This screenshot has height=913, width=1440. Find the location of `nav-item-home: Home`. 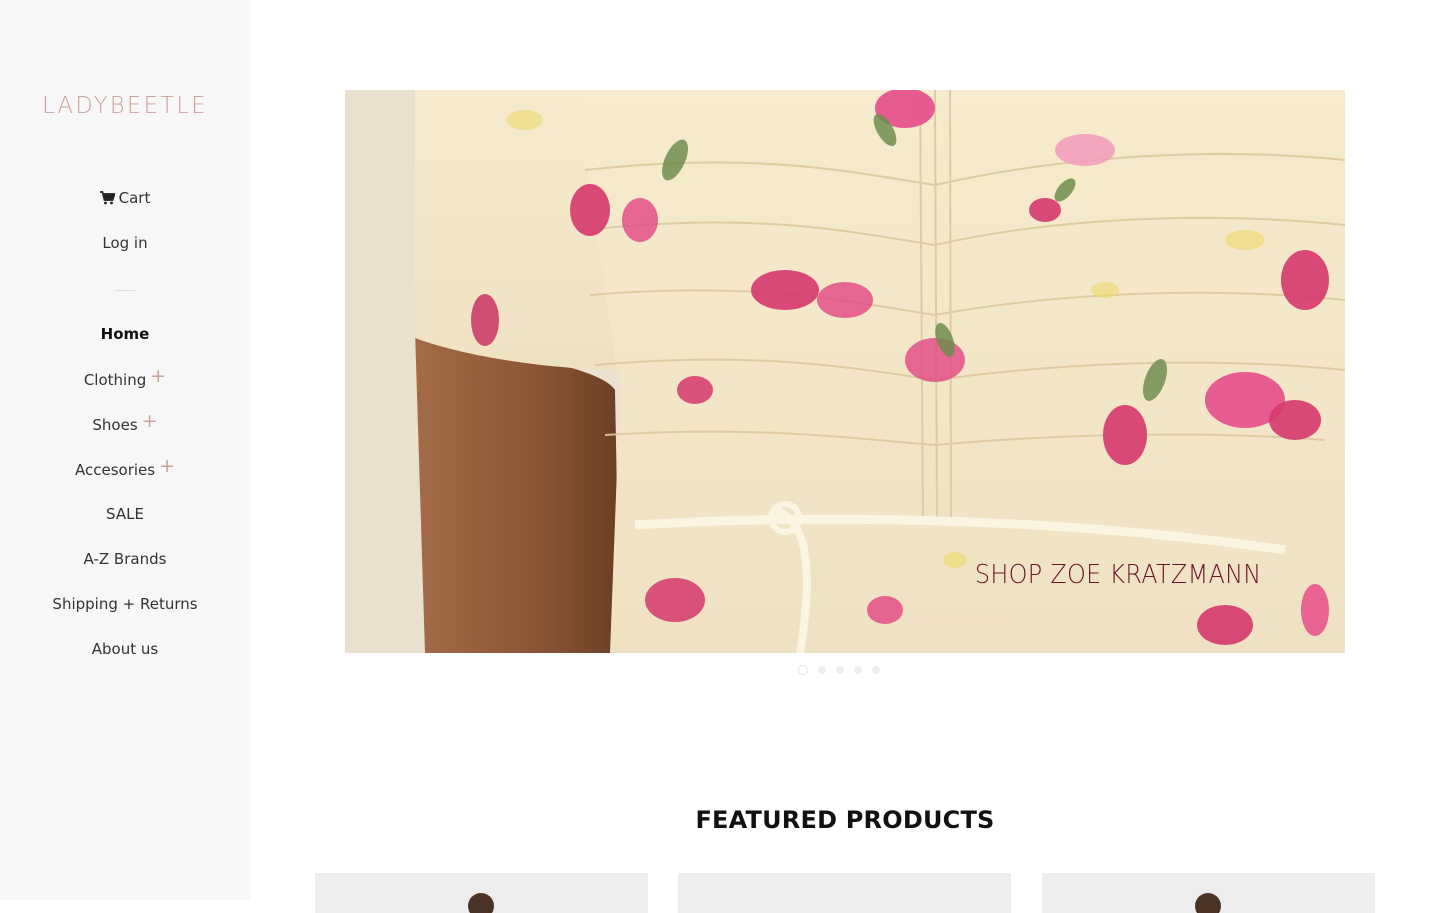

nav-item-home: Home is located at coordinates (125, 334).